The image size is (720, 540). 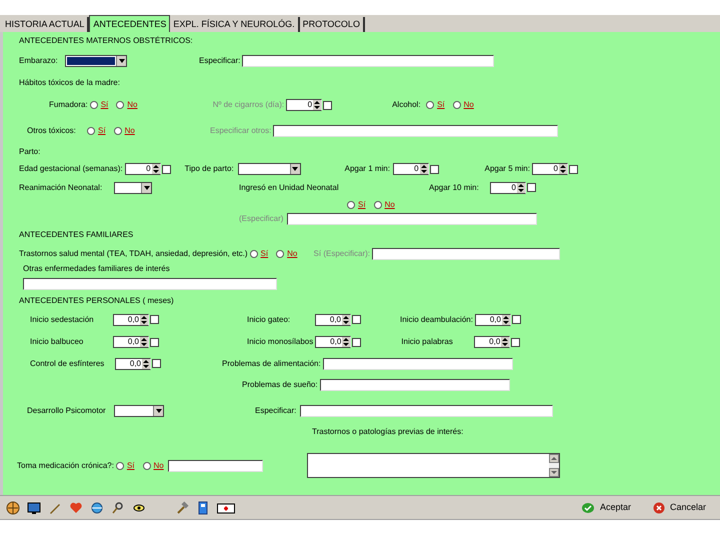 What do you see at coordinates (61, 188) in the screenshot?
I see `field-label: Reanimación Neonatal:` at bounding box center [61, 188].